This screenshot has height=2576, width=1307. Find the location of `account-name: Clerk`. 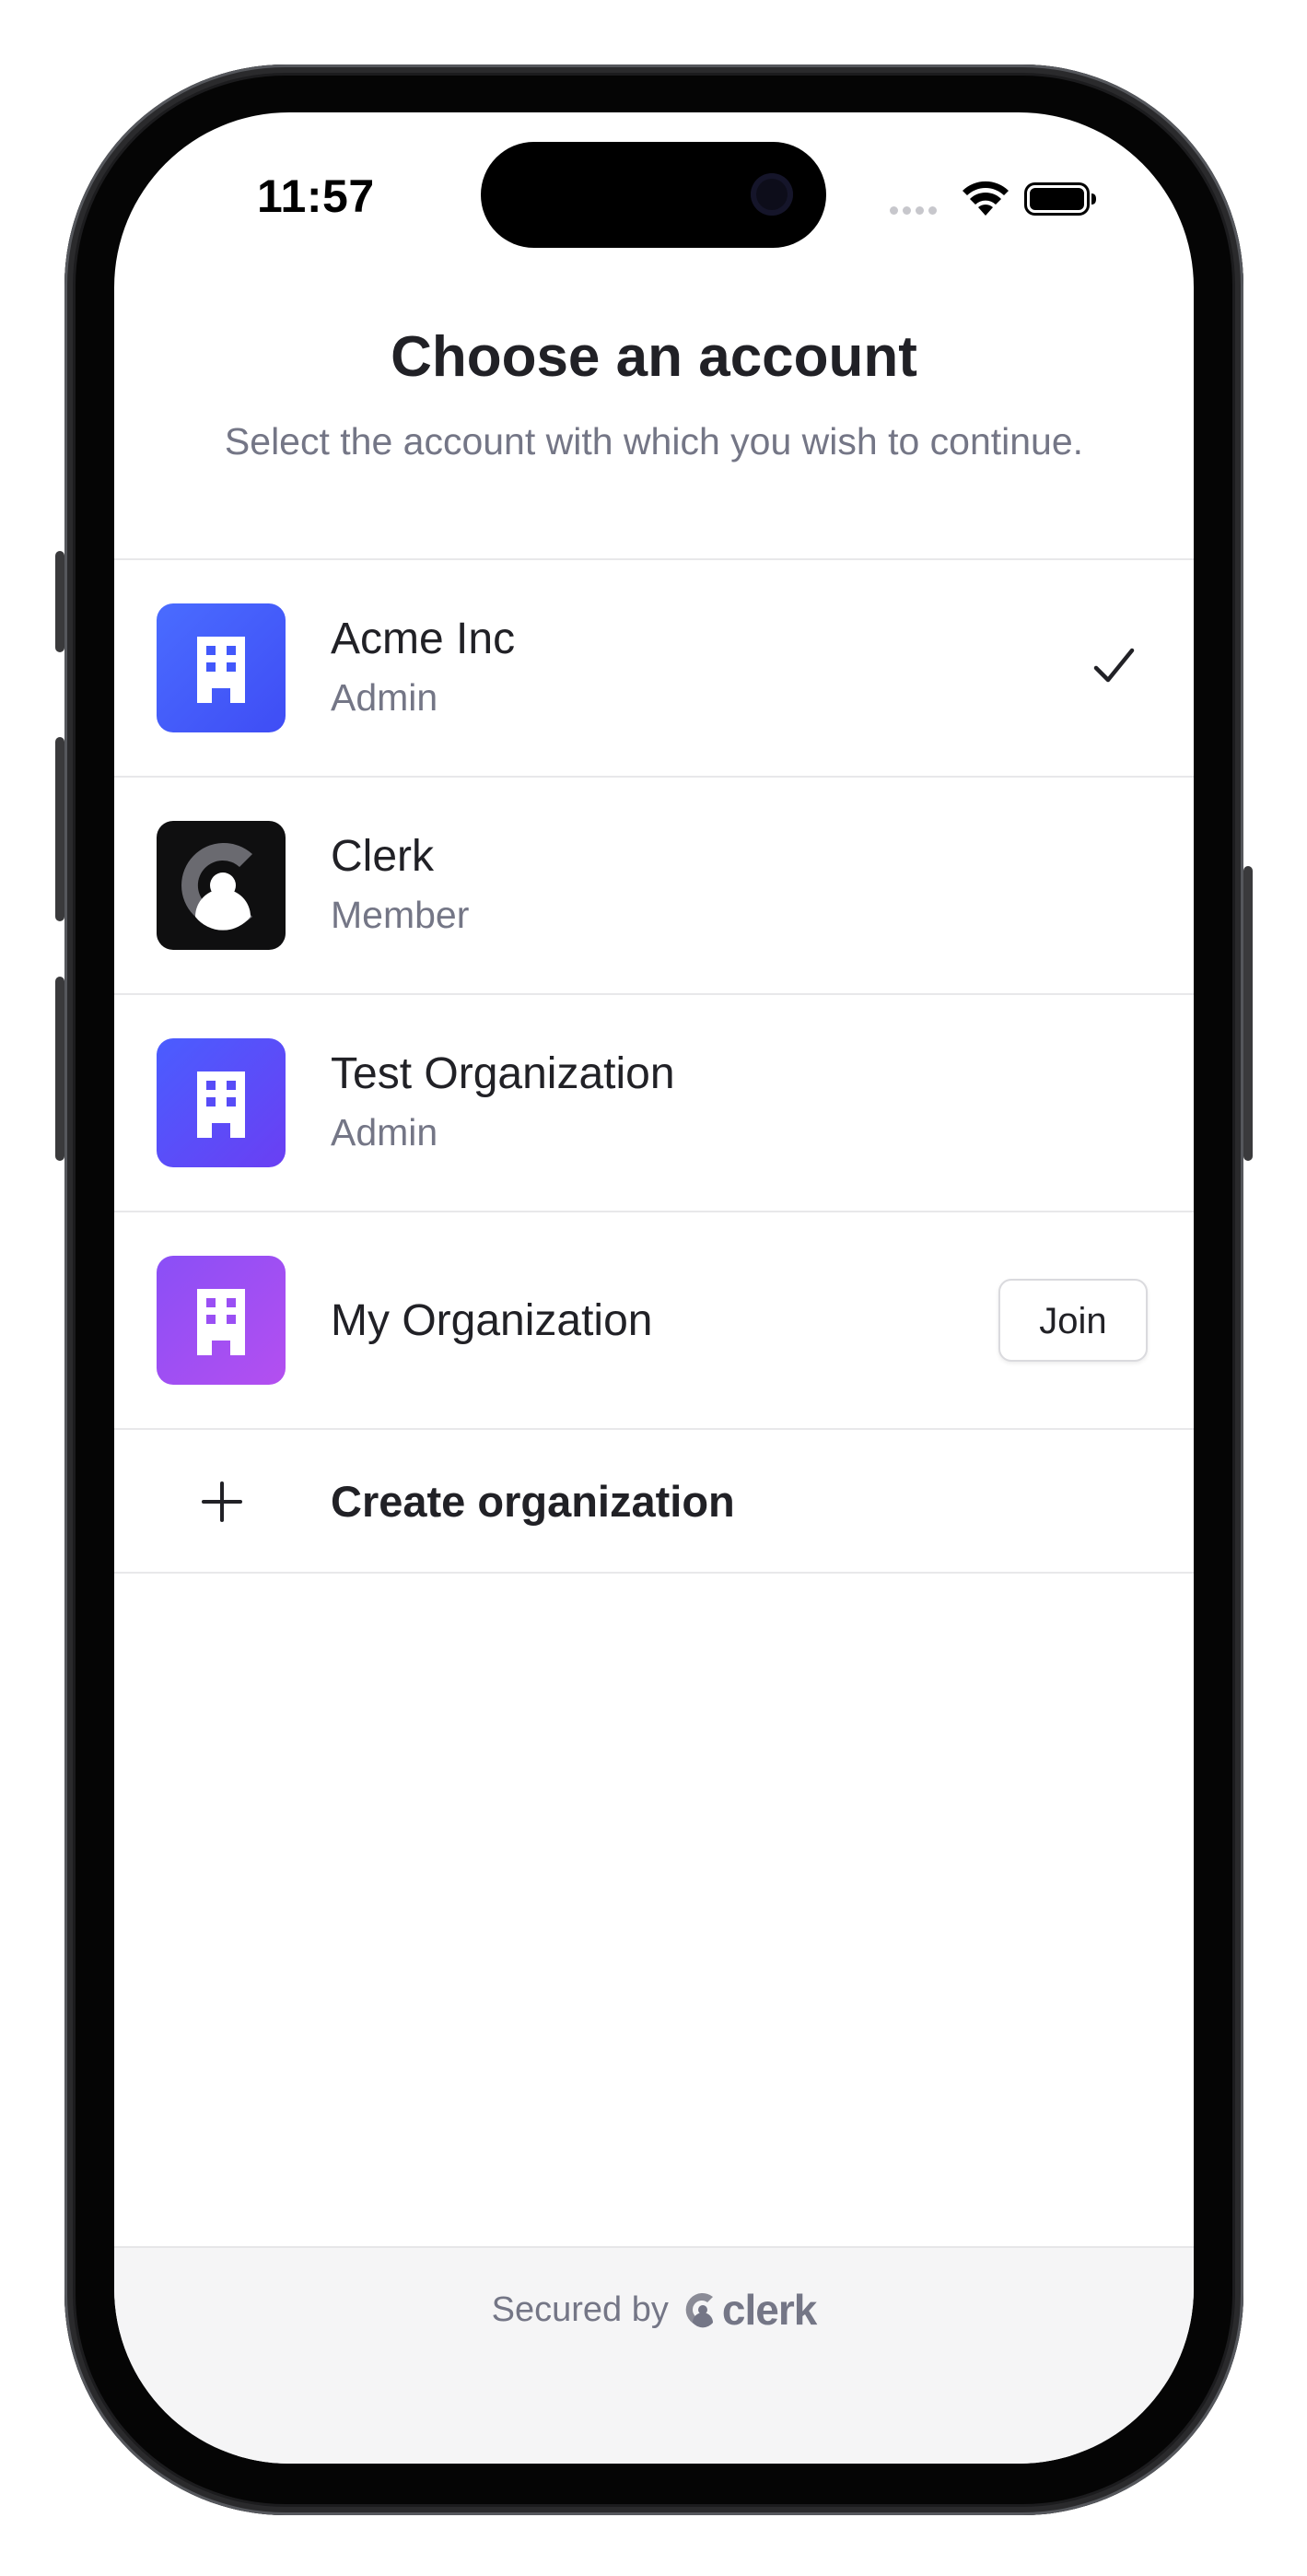

account-name: Clerk is located at coordinates (383, 856).